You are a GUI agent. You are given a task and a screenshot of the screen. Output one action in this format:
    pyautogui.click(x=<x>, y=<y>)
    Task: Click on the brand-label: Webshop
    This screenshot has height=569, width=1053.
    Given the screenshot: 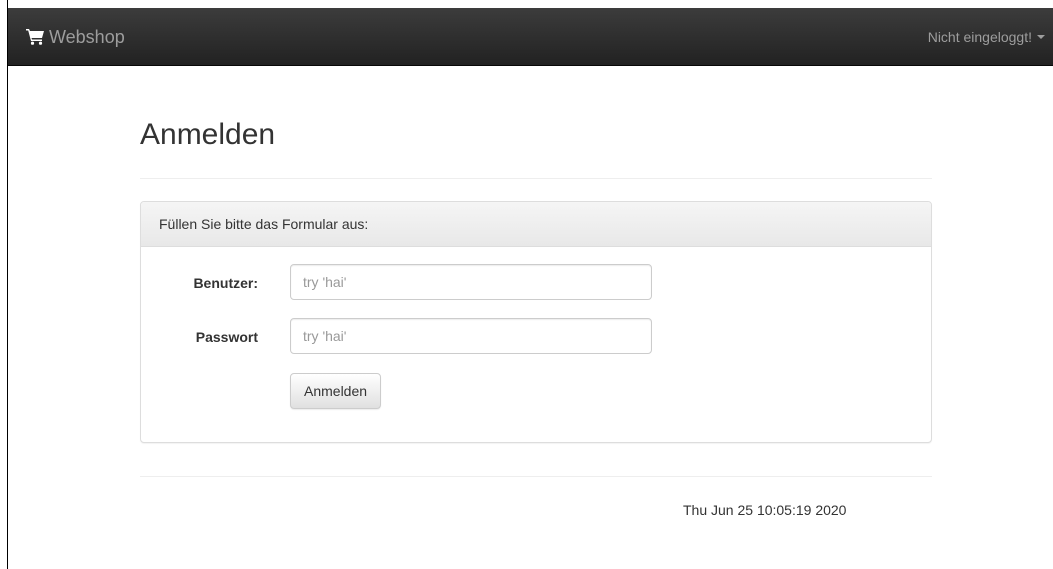 What is the action you would take?
    pyautogui.click(x=87, y=36)
    